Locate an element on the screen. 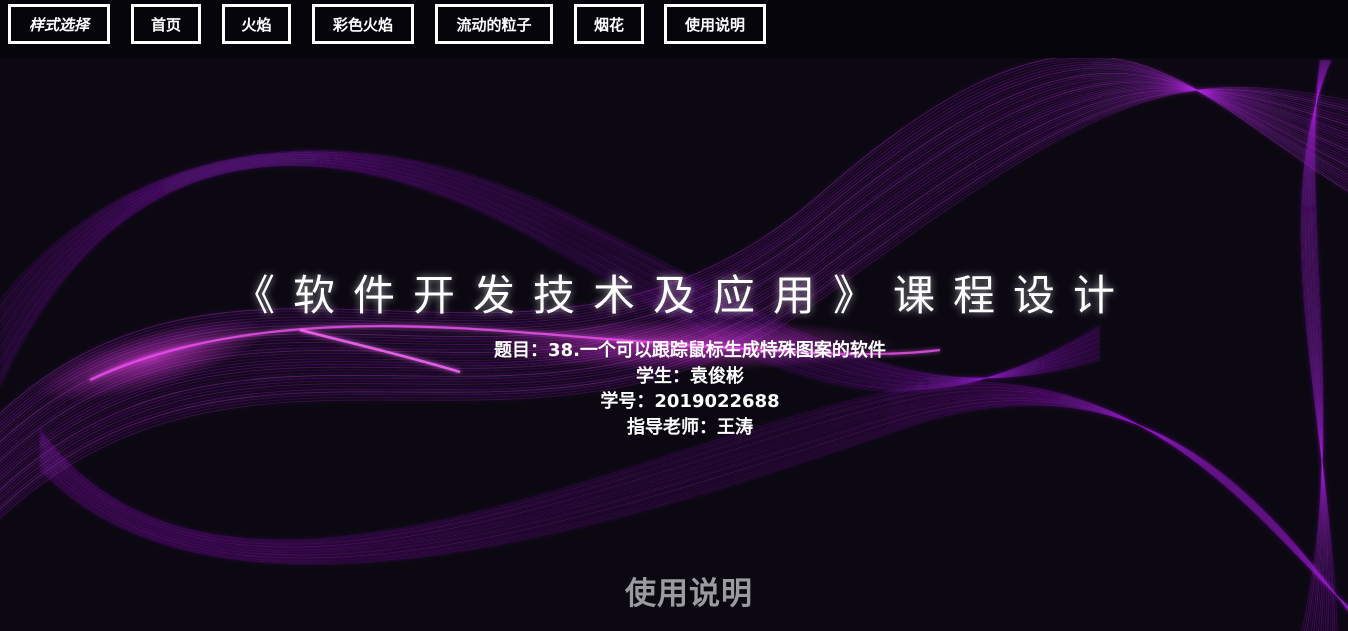 The height and width of the screenshot is (631, 1348). fireworks-button: 烟花 is located at coordinates (609, 24).